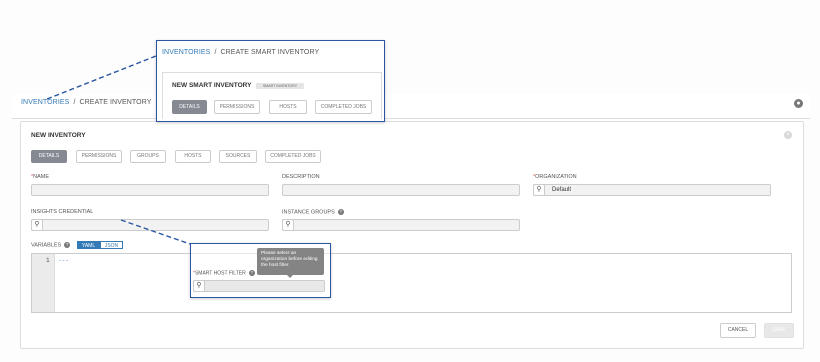  I want to click on zoom-tab-completed-jobs: COMPLETED JOBS, so click(343, 107).